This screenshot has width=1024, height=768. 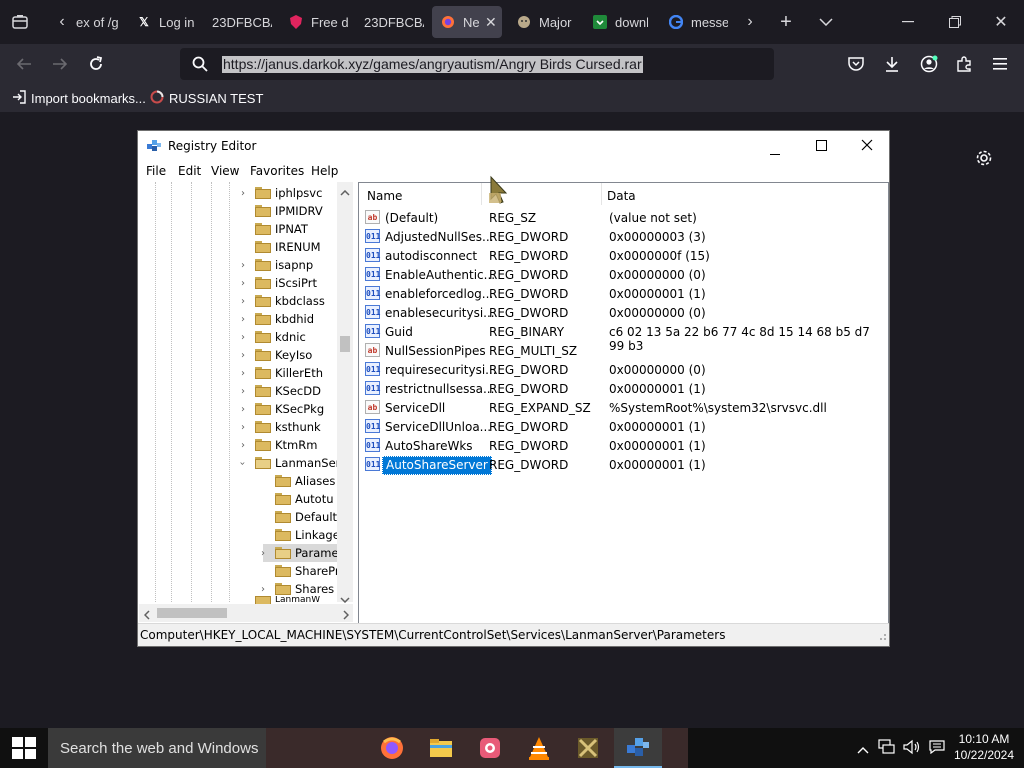 I want to click on scroll-up-icon, so click(x=345, y=192).